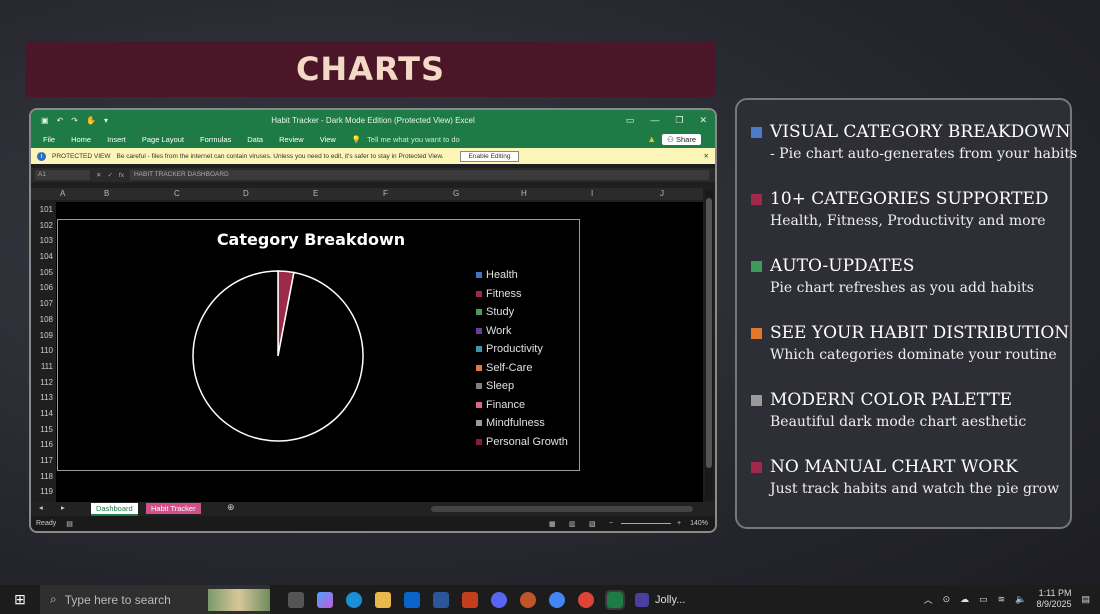 Image resolution: width=1100 pixels, height=614 pixels. What do you see at coordinates (983, 599) in the screenshot?
I see `battery-icon: ▭` at bounding box center [983, 599].